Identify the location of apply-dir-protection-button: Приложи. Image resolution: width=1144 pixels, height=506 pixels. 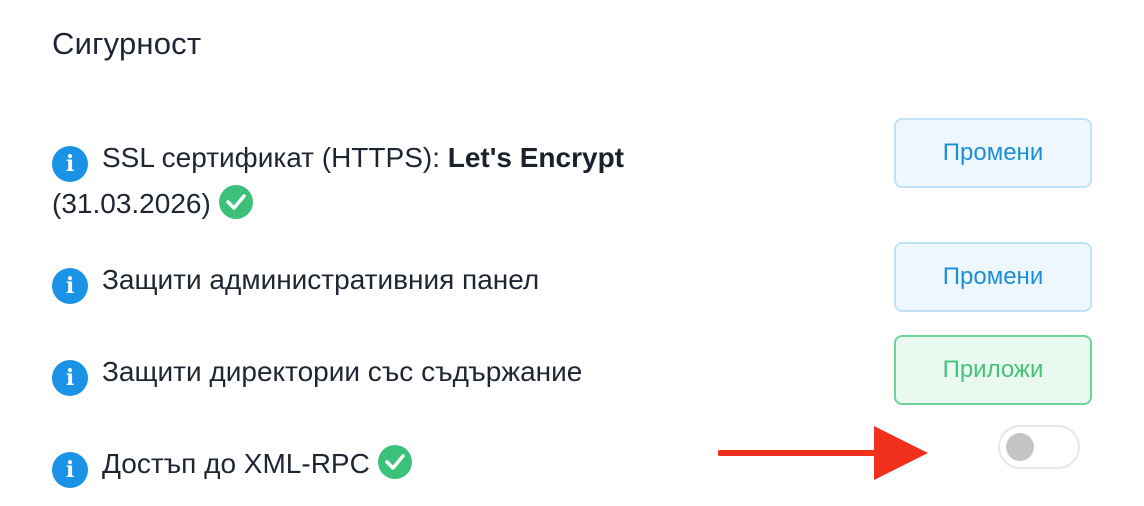
(993, 370).